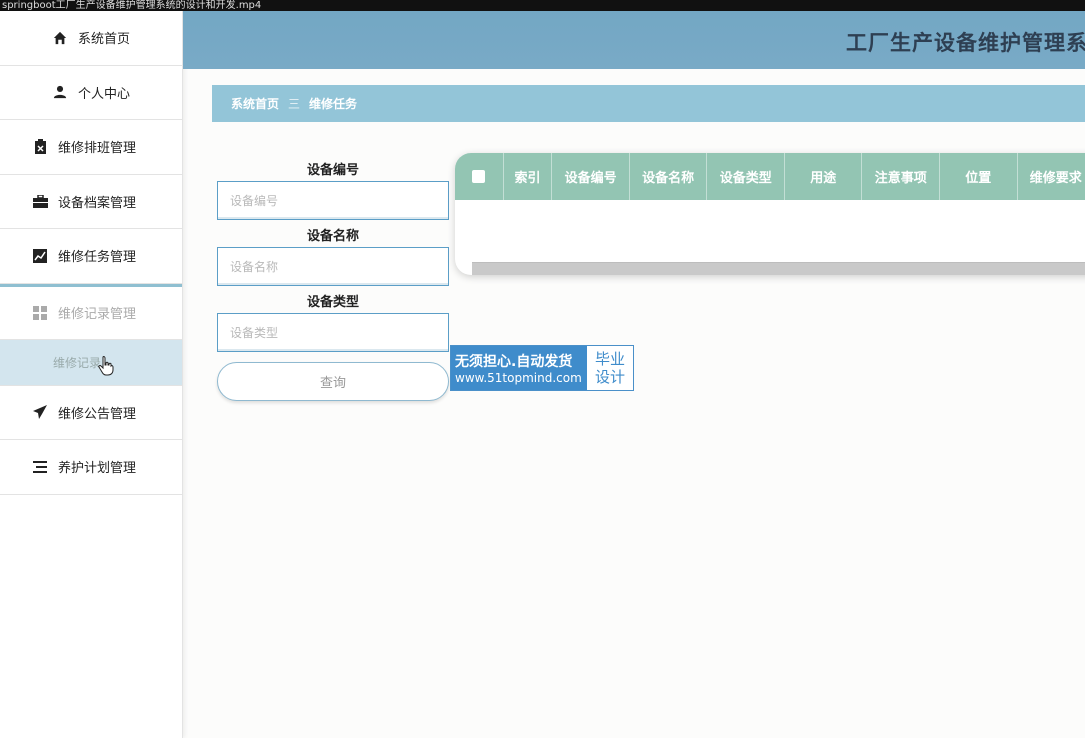  What do you see at coordinates (106, 367) in the screenshot?
I see `hand-cursor-icon` at bounding box center [106, 367].